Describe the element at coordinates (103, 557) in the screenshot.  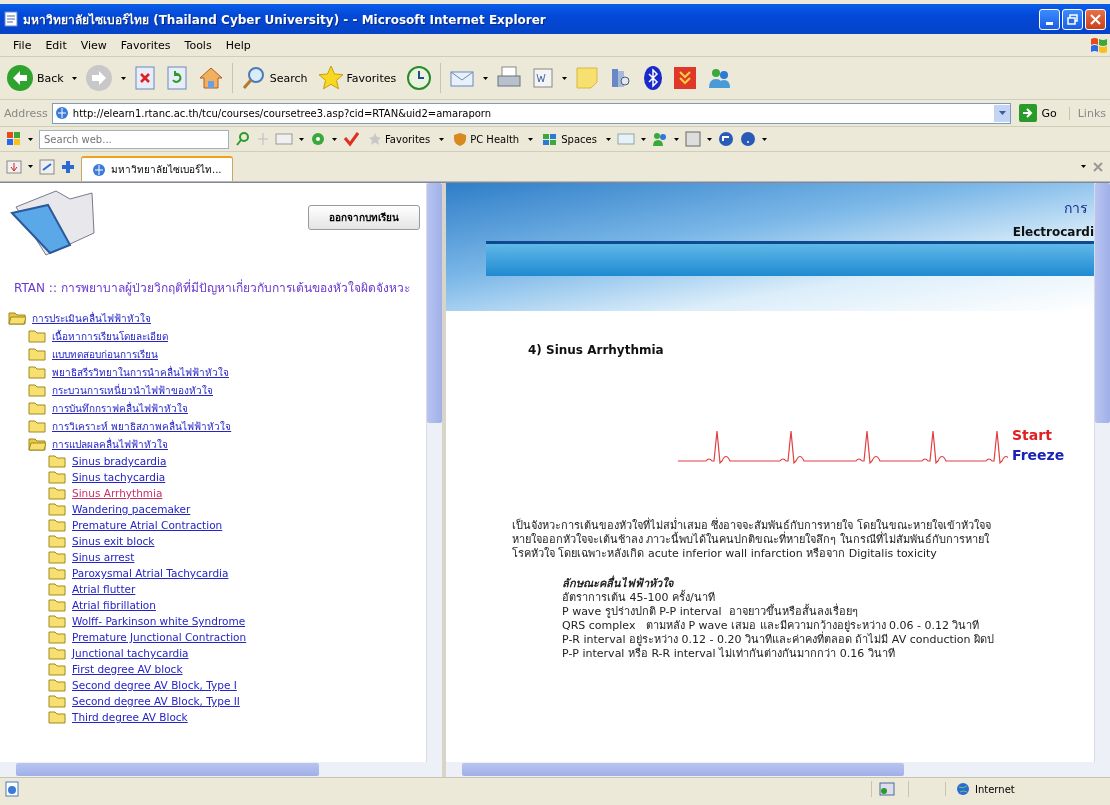
I see `tree-link: Sinus arrest` at that location.